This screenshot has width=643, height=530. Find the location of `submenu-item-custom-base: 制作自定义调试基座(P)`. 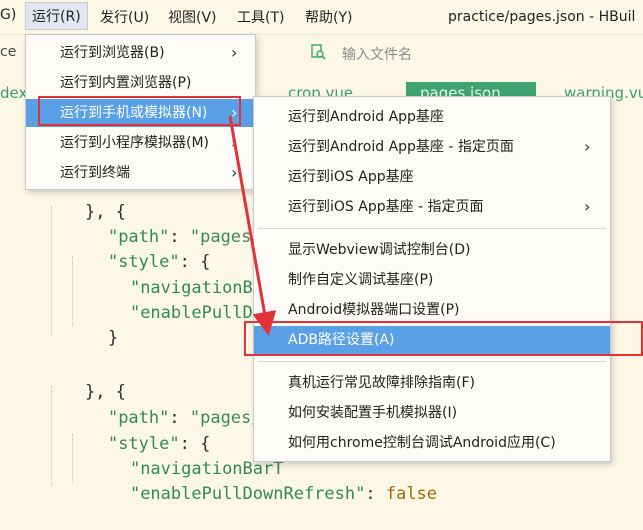

submenu-item-custom-base: 制作自定义调试基座(P) is located at coordinates (432, 280).